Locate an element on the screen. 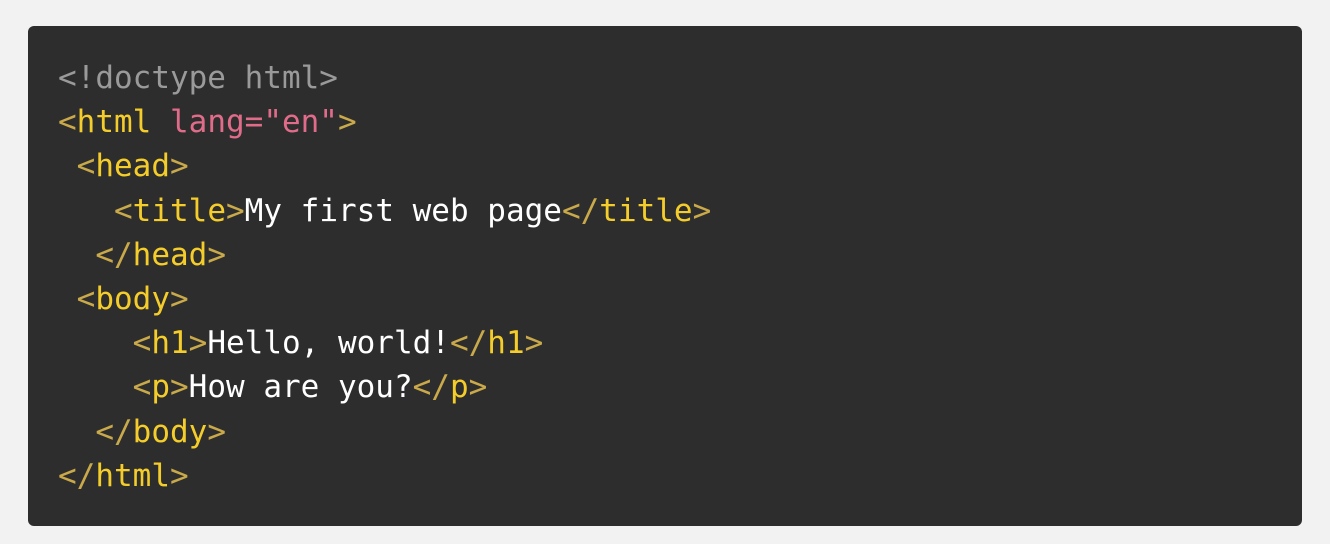 This screenshot has height=544, width=1330. tag-name-title: title is located at coordinates (179, 210).